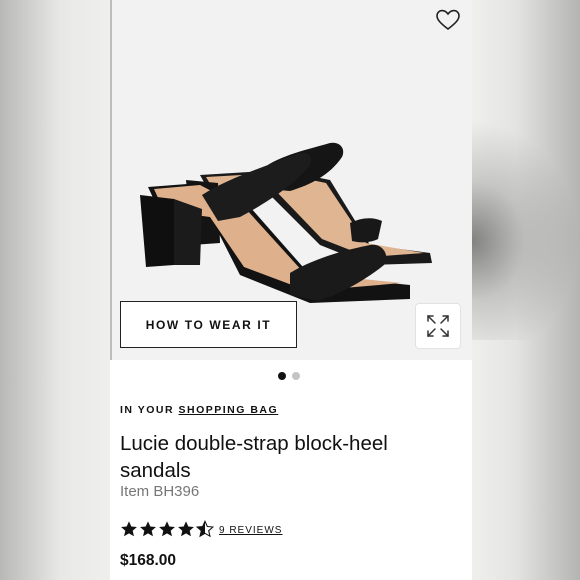  Describe the element at coordinates (147, 410) in the screenshot. I see `bag-prefix: IN YOUR` at that location.